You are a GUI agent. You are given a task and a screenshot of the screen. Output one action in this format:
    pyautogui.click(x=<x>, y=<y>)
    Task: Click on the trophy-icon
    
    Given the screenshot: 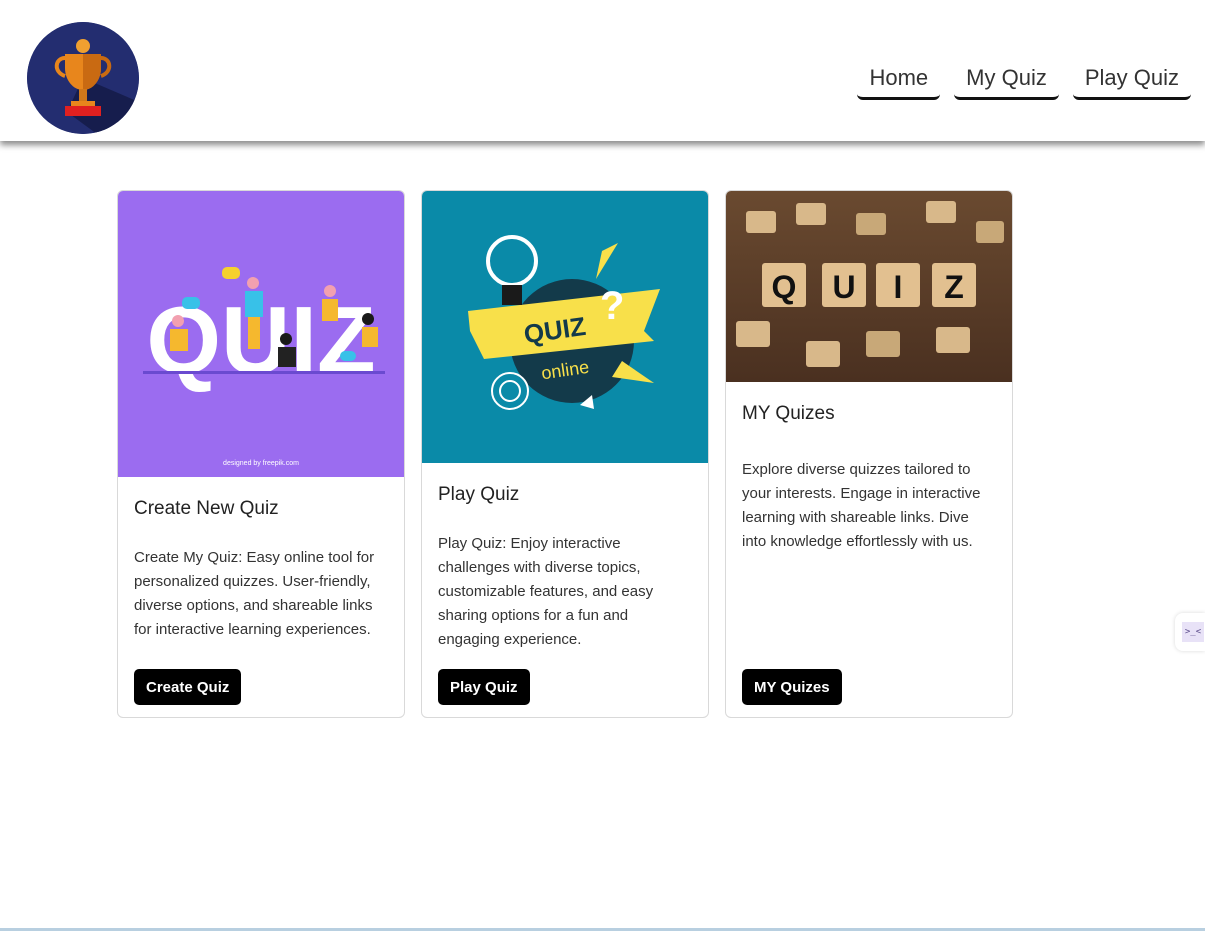 What is the action you would take?
    pyautogui.click(x=83, y=78)
    